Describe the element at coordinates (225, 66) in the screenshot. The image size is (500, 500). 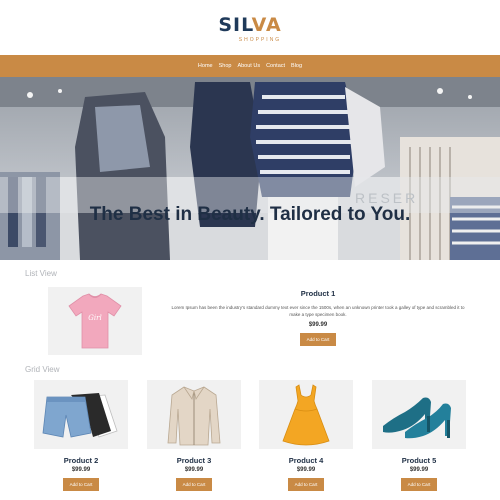
I see `nav-item-shop: Shop` at that location.